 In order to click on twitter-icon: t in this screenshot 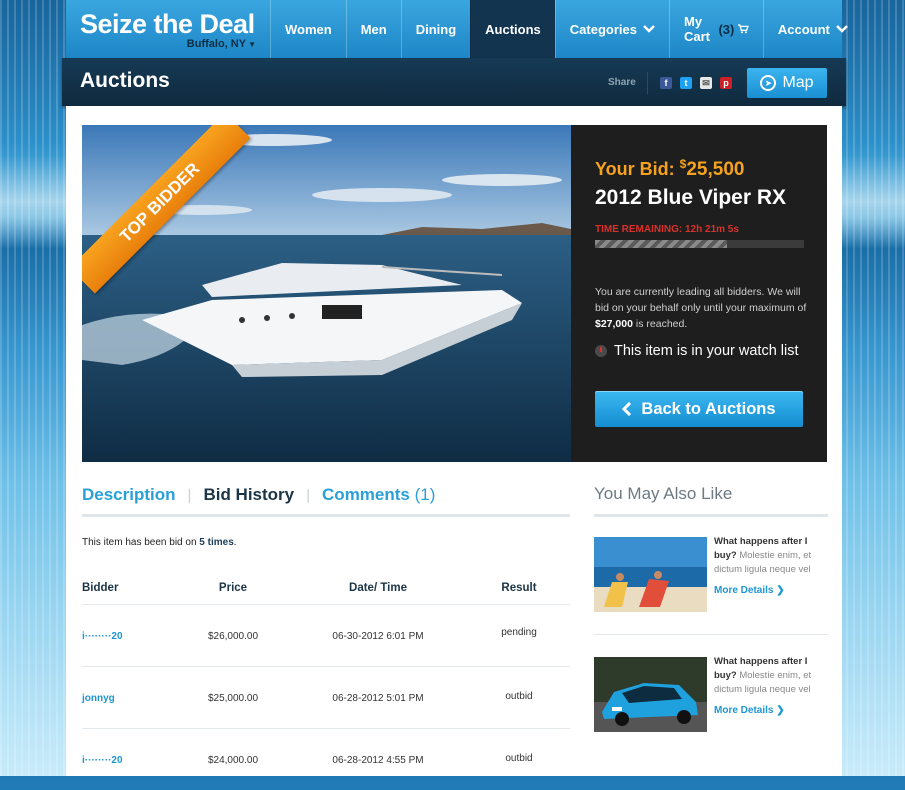, I will do `click(686, 83)`.